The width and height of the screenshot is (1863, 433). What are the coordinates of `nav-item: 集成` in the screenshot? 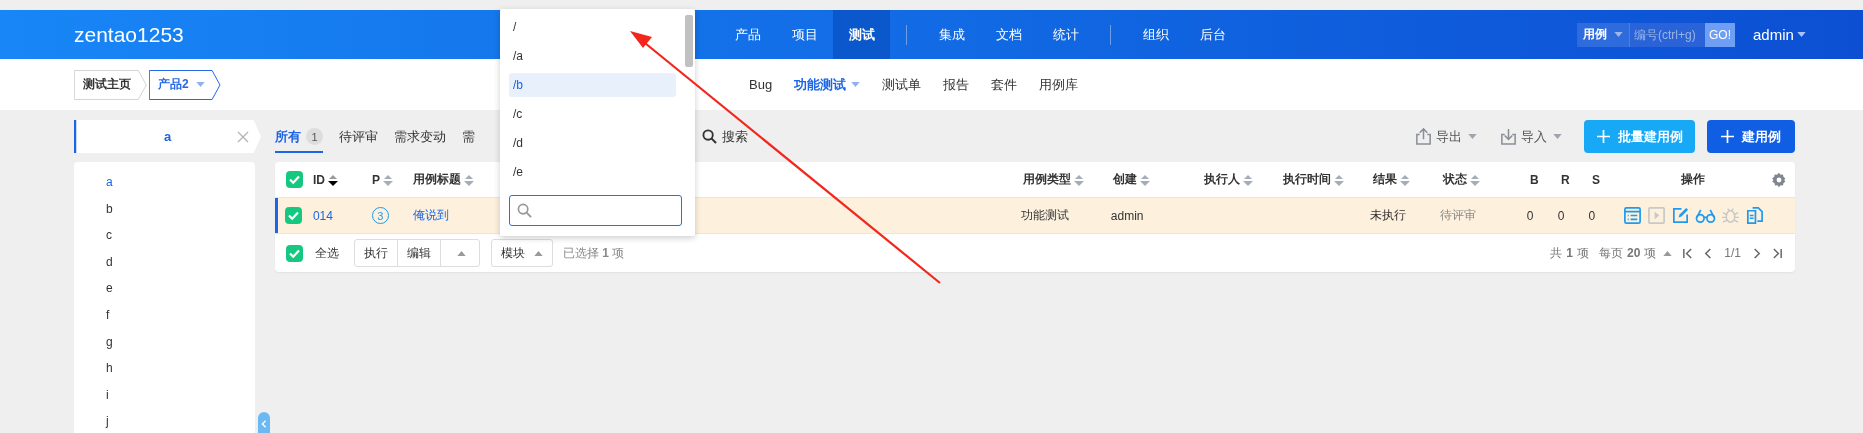 It's located at (951, 34).